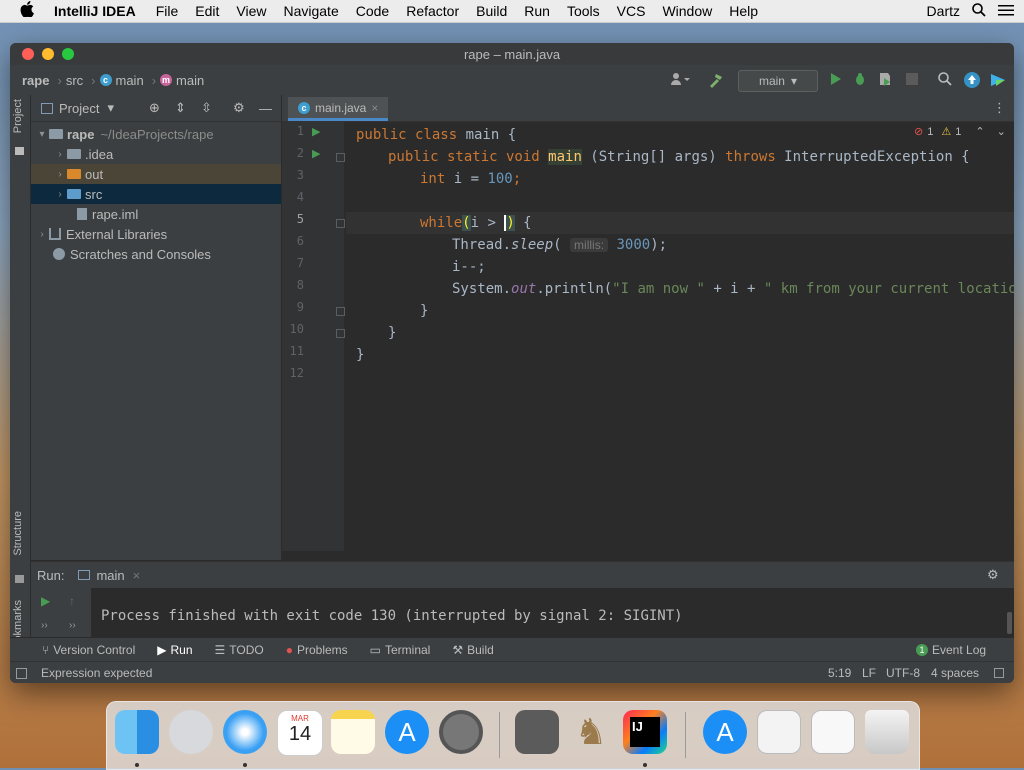 This screenshot has width=1024, height=770. Describe the element at coordinates (778, 81) in the screenshot. I see `run-configuration-select: main ▾` at that location.